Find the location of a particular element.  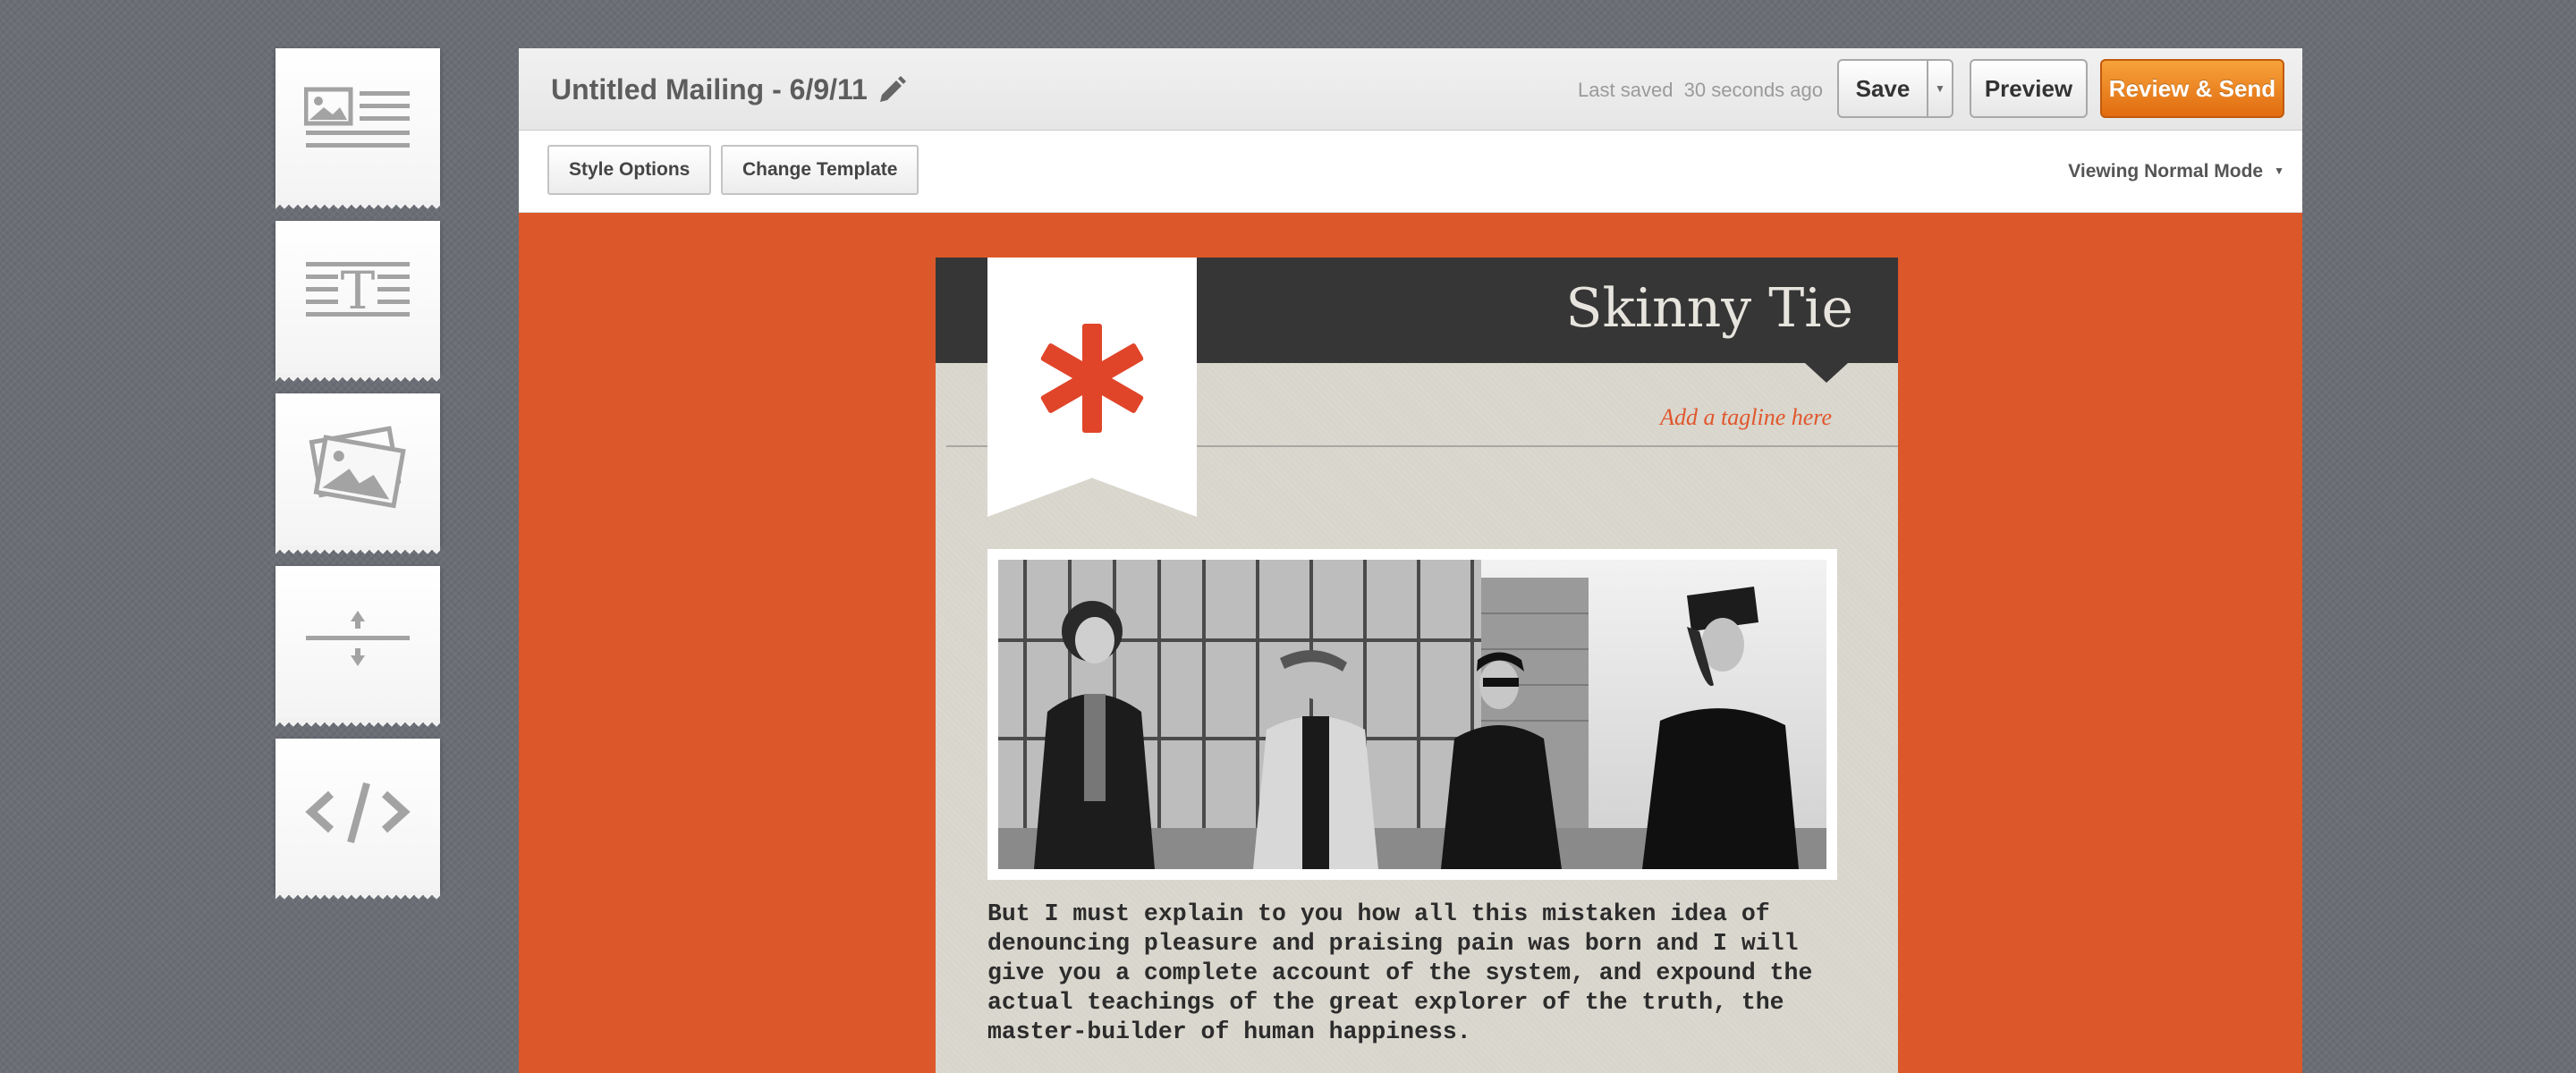

image-text-block is located at coordinates (357, 128).